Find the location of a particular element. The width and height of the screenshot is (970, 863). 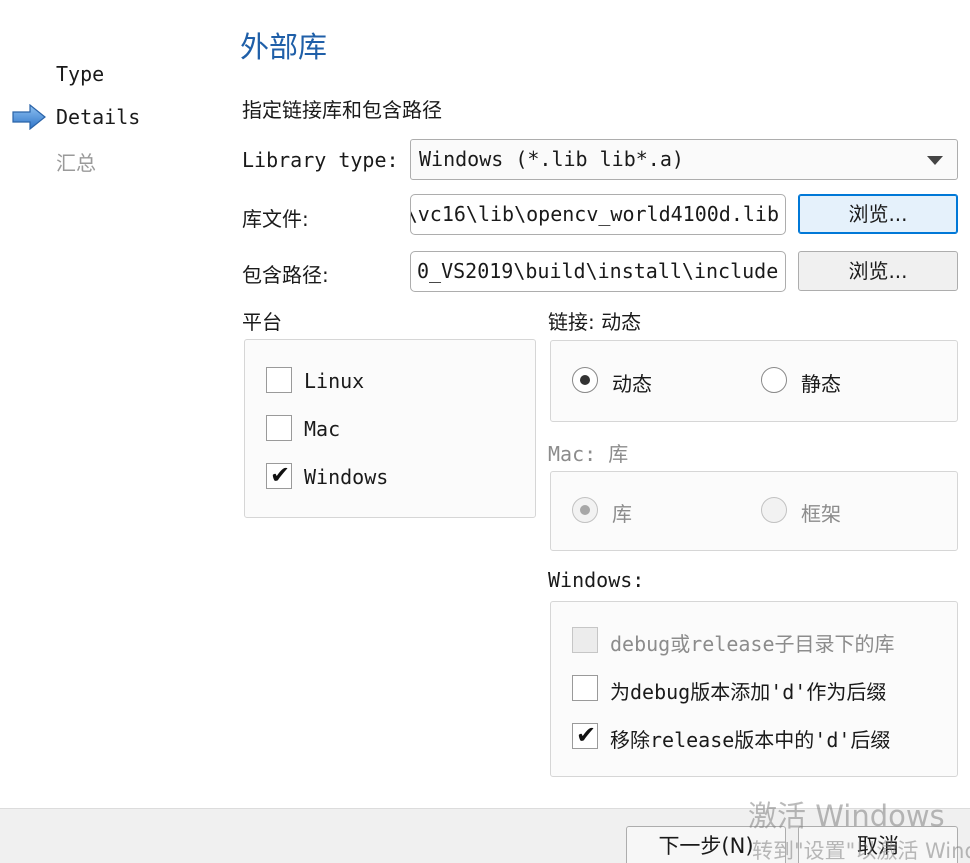

remove-d-suffix-checkbox: ✔ is located at coordinates (585, 735).